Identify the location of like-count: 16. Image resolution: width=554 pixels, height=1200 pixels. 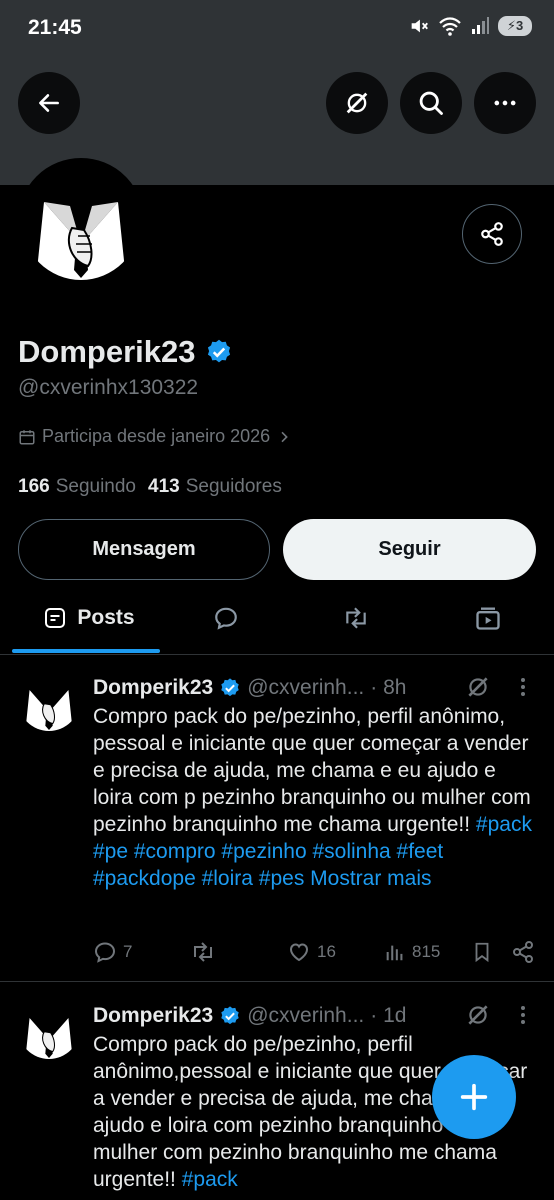
(326, 951).